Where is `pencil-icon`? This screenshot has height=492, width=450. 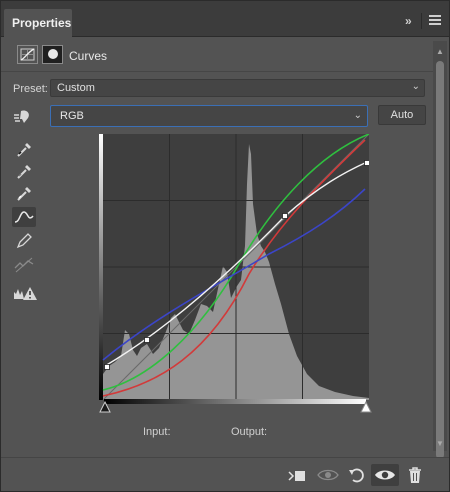 pencil-icon is located at coordinates (24, 241).